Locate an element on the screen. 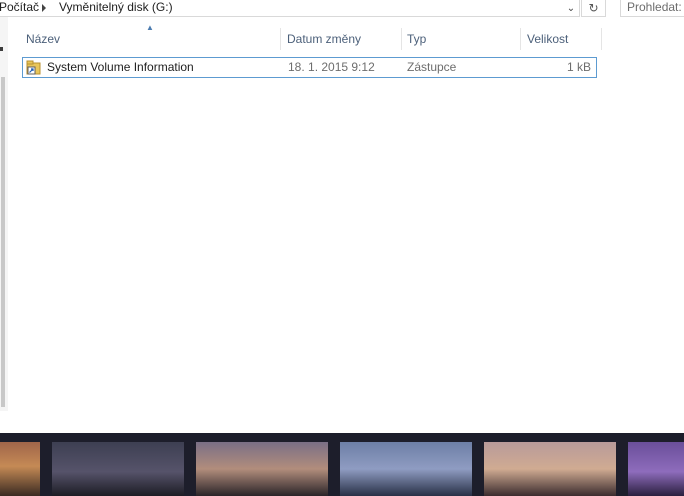 The height and width of the screenshot is (496, 684). breadcrumb-separator-icon is located at coordinates (44, 8).